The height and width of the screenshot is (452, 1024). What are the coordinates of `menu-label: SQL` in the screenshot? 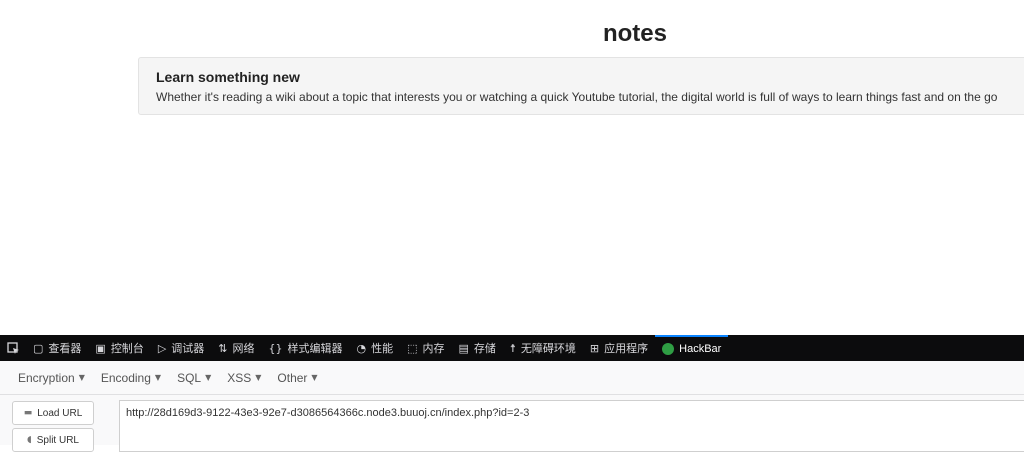 It's located at (189, 377).